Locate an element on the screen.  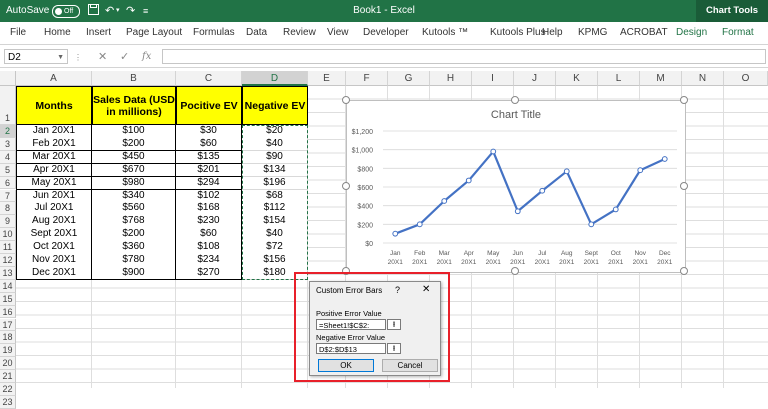
row-header: 12 is located at coordinates (8, 260).